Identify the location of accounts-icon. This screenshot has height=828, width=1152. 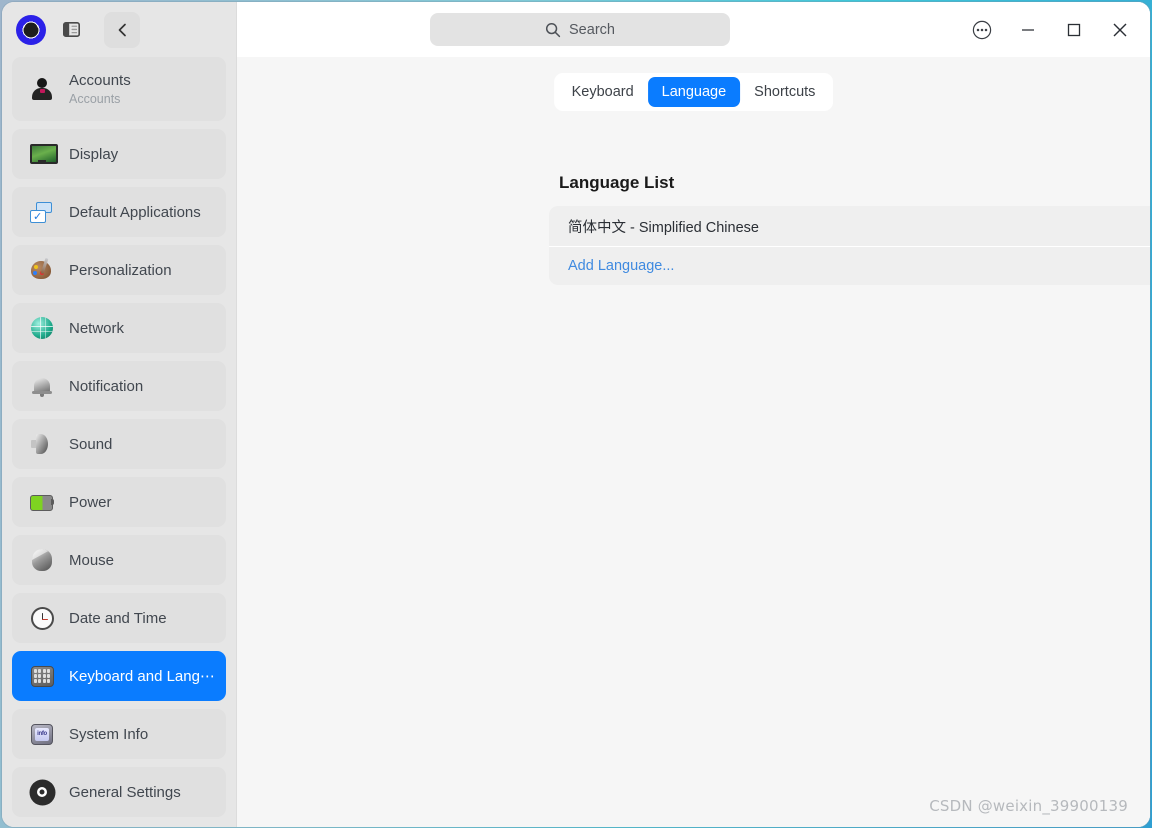
(42, 89).